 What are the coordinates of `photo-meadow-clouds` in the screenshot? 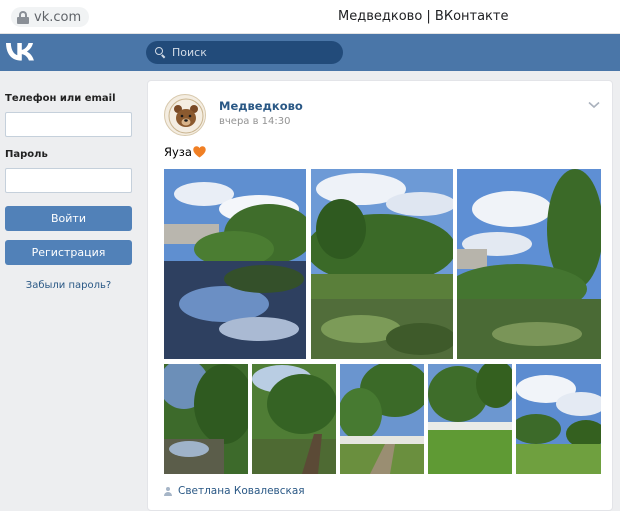 It's located at (558, 419).